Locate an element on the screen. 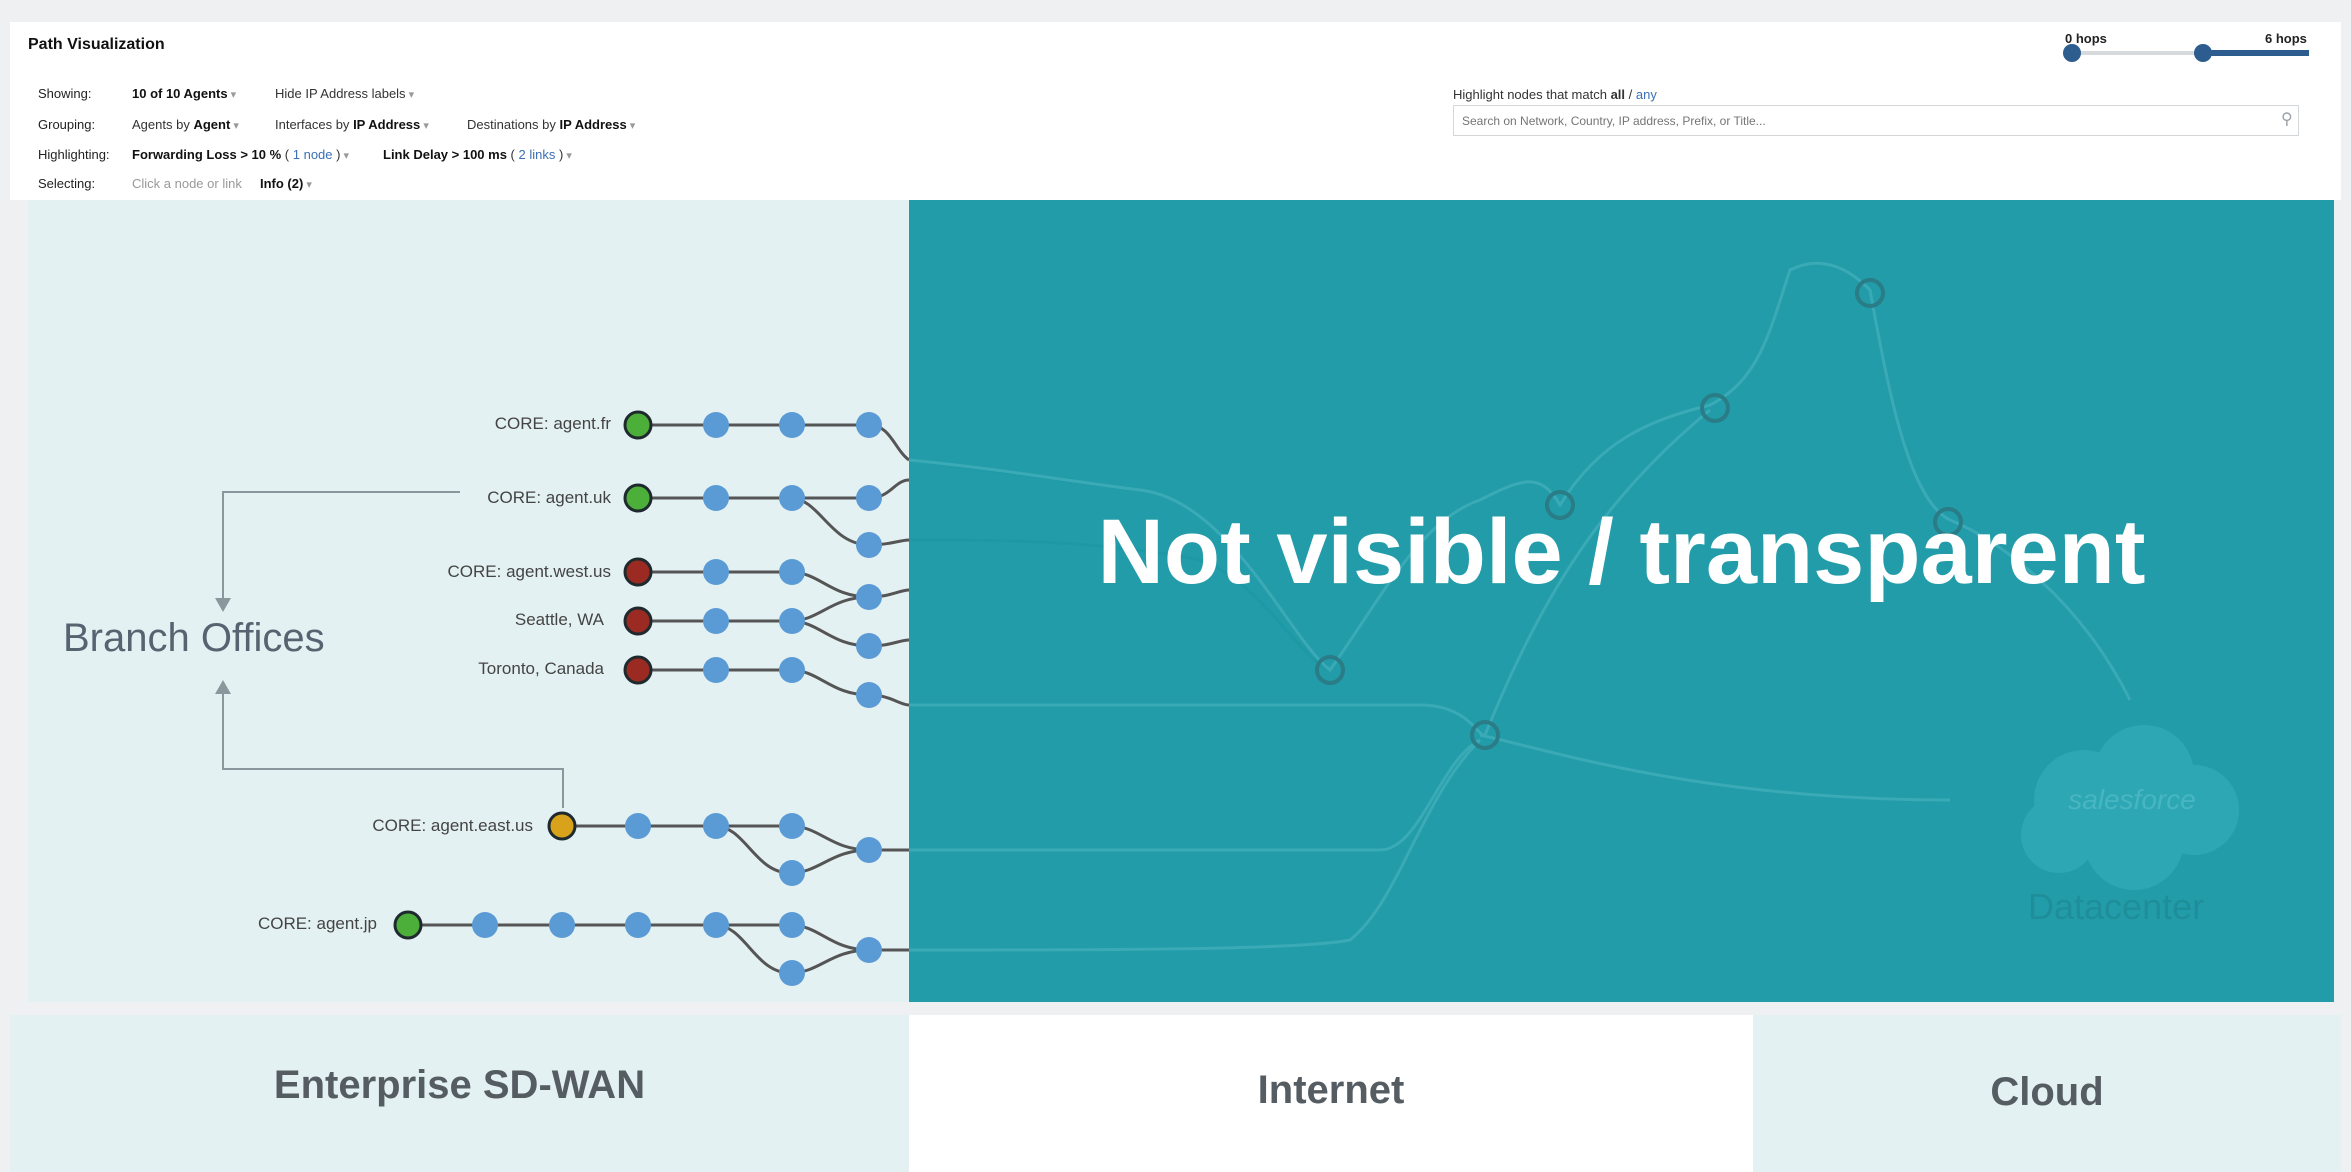 The image size is (2351, 1172). zone-cloud: Cloud is located at coordinates (2047, 1093).